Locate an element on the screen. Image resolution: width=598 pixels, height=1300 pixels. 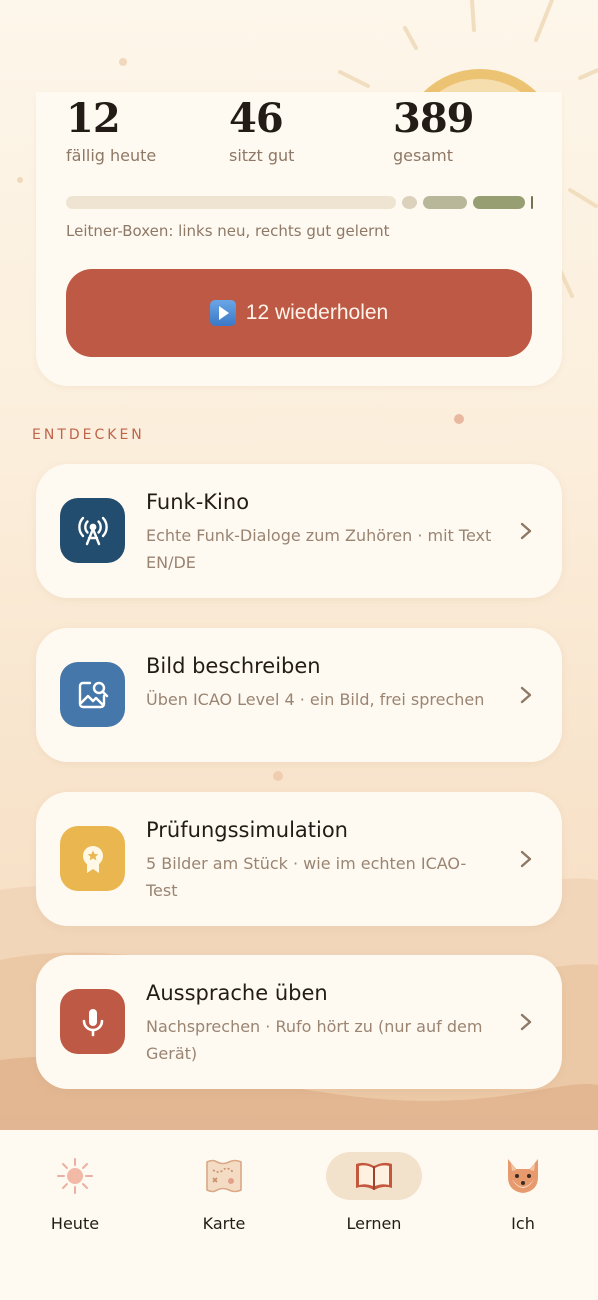
nav-item-karte: Karte is located at coordinates (224, 1192).